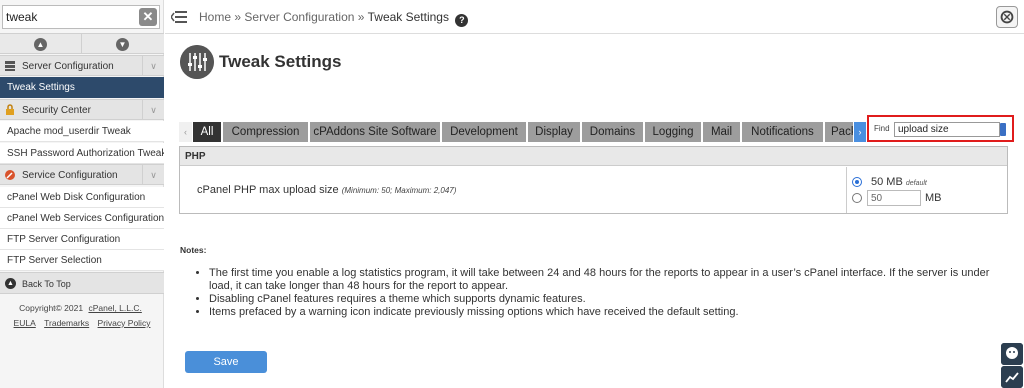  Describe the element at coordinates (56, 110) in the screenshot. I see `sidebar-category-label: Security Center` at that location.